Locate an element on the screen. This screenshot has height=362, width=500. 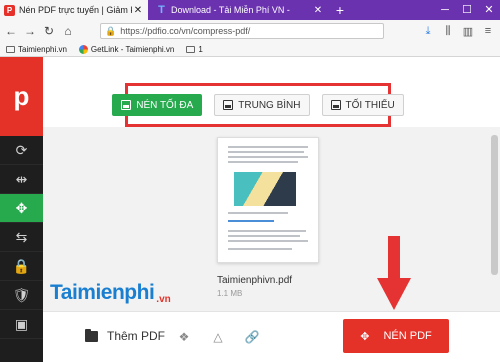
url-text: https://pdfio.co/vn/compress-pdf/ is located at coordinates (185, 31).